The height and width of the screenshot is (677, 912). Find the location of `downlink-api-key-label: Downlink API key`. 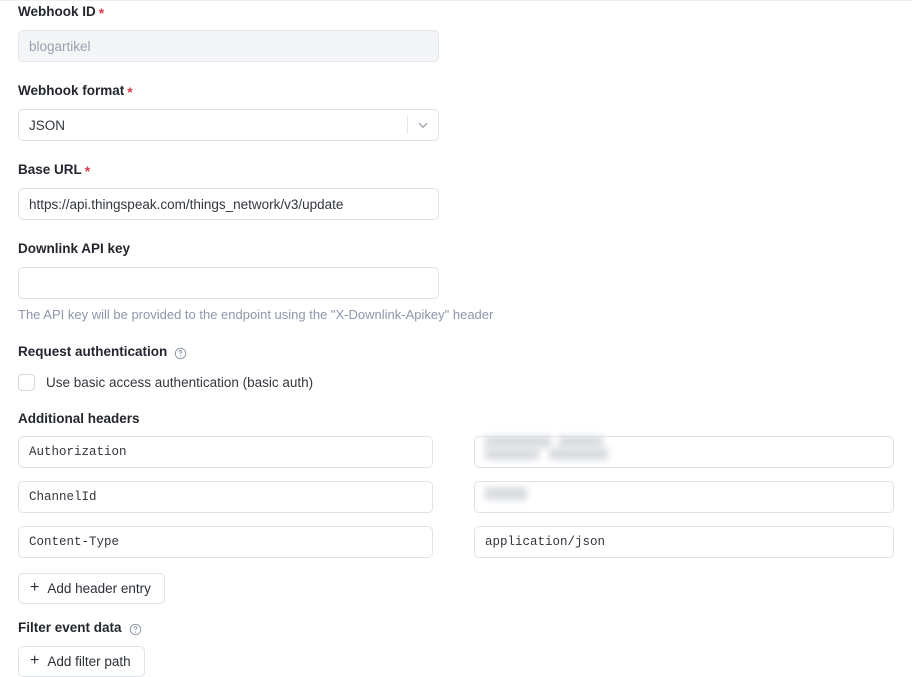

downlink-api-key-label: Downlink API key is located at coordinates (456, 249).